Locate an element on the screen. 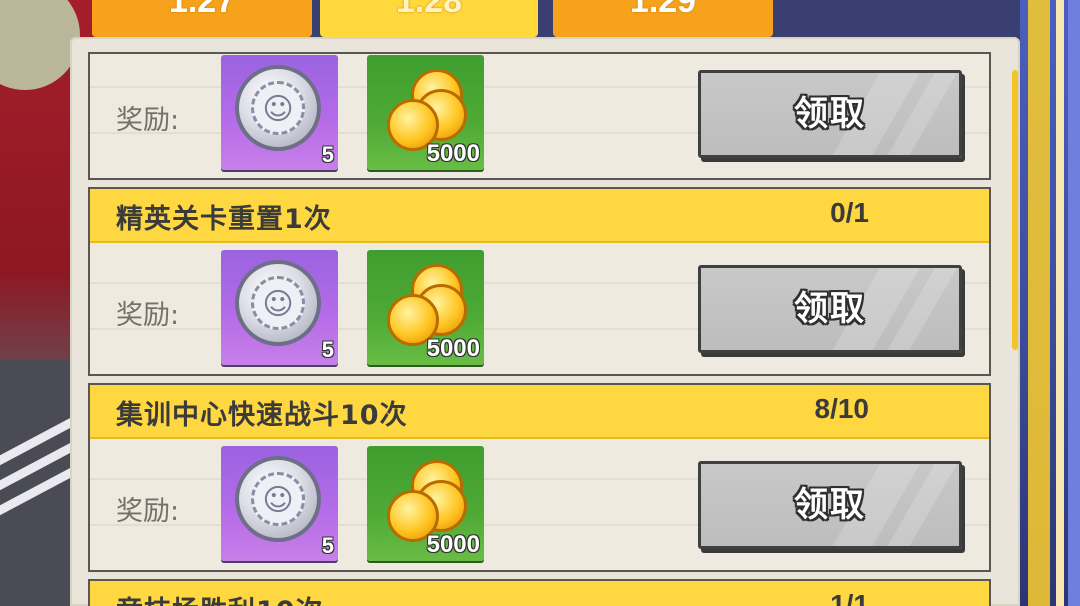  task-progress: 1/1 is located at coordinates (849, 597).